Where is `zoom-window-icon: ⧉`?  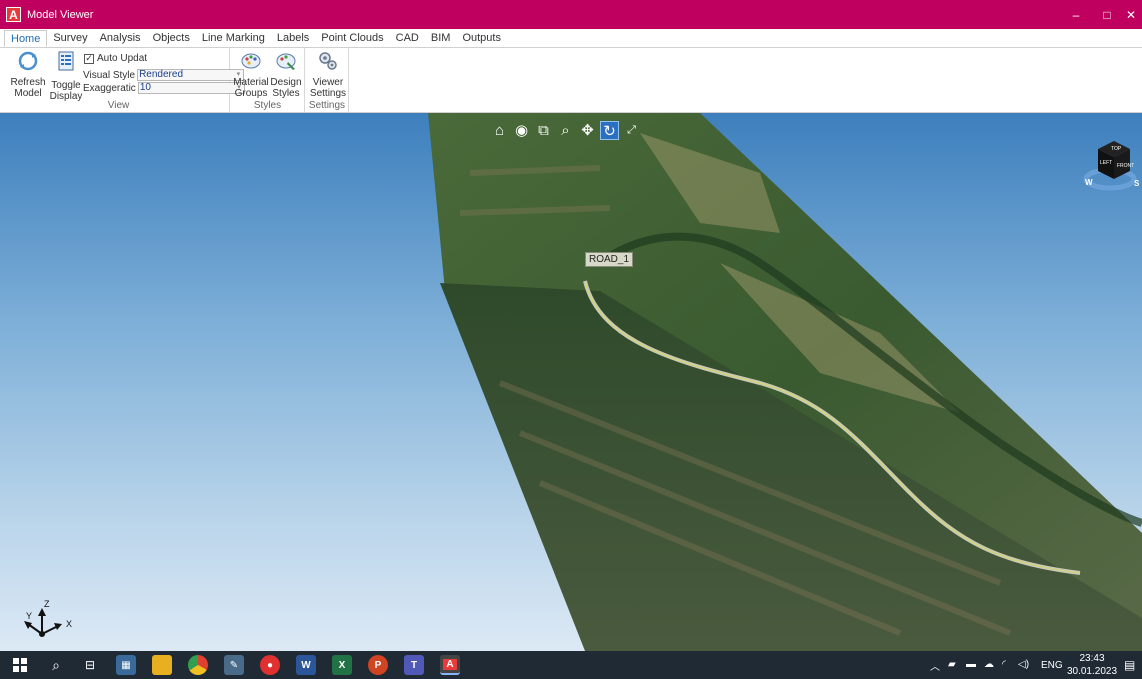
zoom-window-icon: ⧉ is located at coordinates (543, 130).